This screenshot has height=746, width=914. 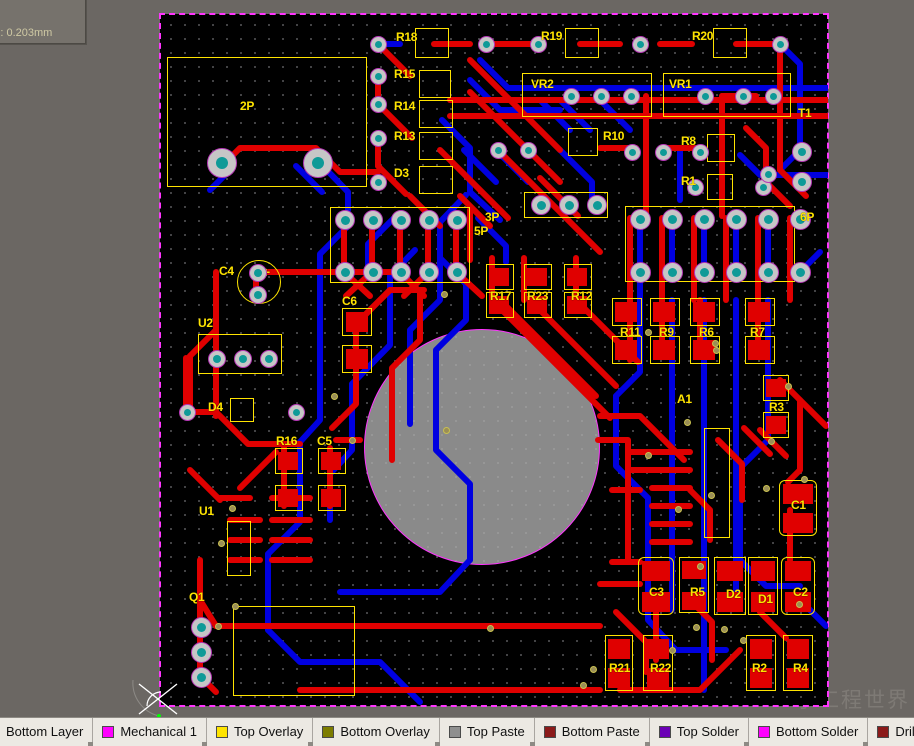 What do you see at coordinates (537, 296) in the screenshot?
I see `designator-r23: R23` at bounding box center [537, 296].